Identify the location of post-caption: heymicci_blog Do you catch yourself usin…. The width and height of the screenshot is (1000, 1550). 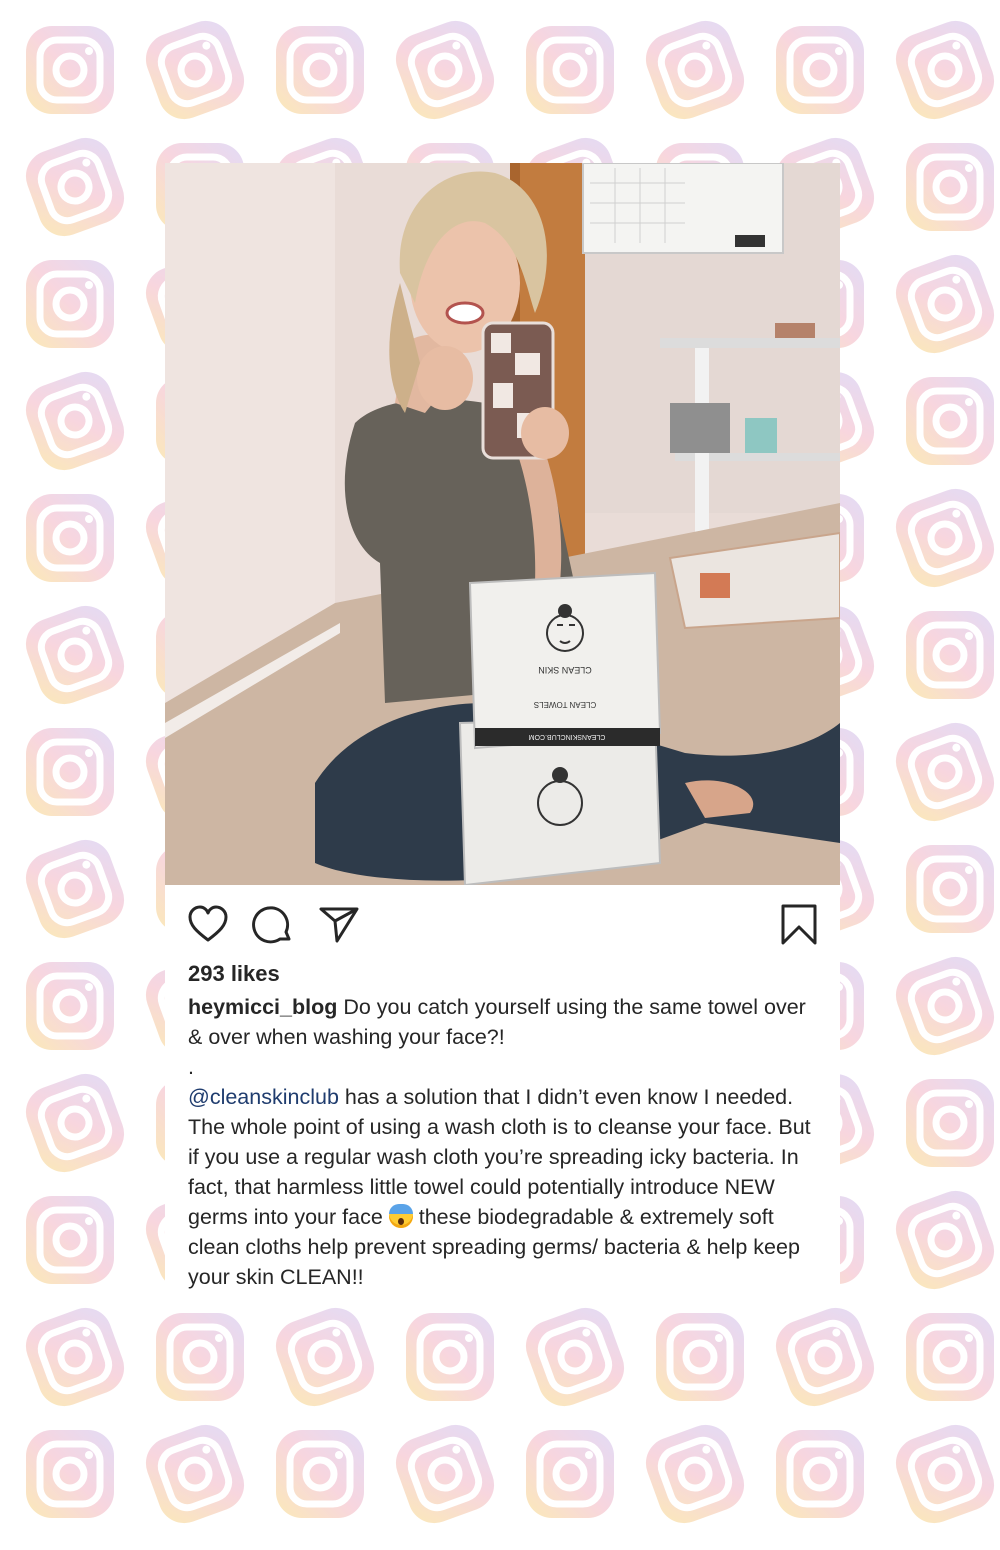
(505, 1142).